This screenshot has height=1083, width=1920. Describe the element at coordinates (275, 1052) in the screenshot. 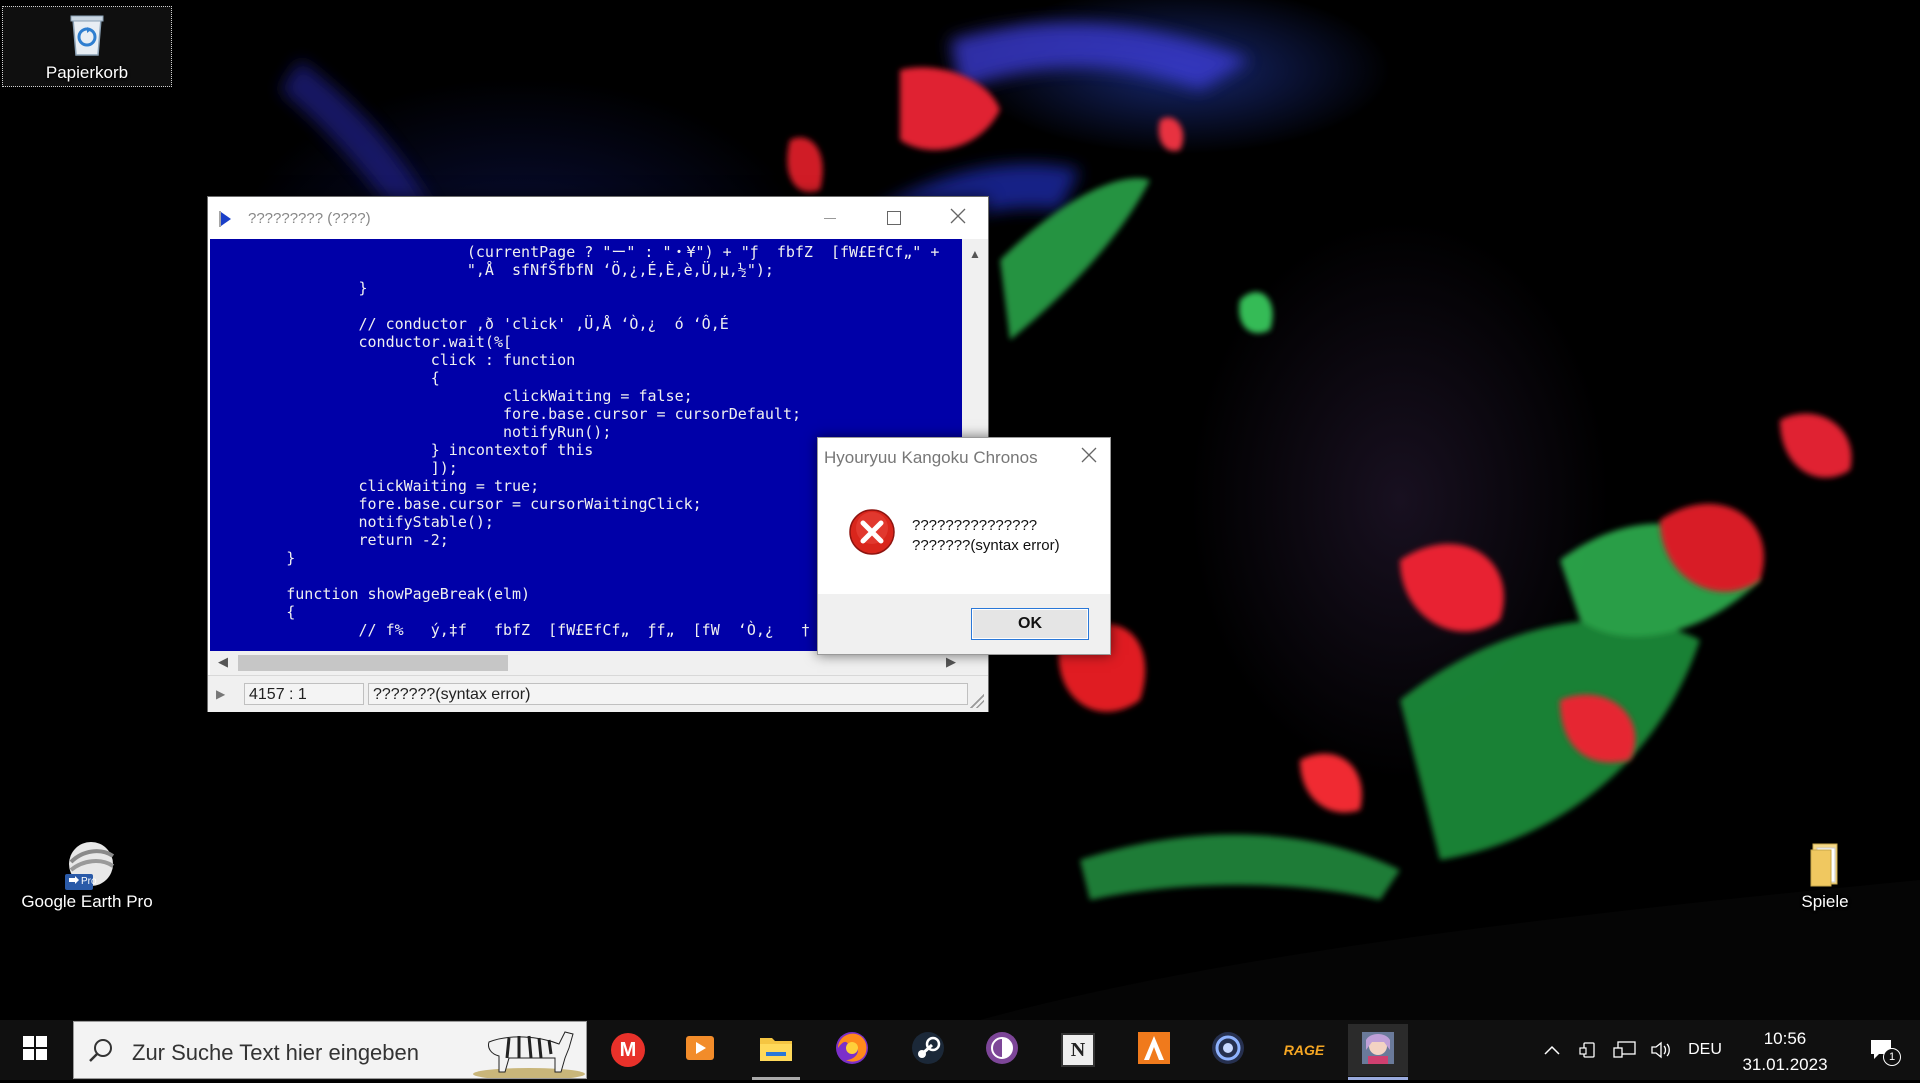

I see `search-placeholder: Zur Suche Text hier eingeben` at that location.